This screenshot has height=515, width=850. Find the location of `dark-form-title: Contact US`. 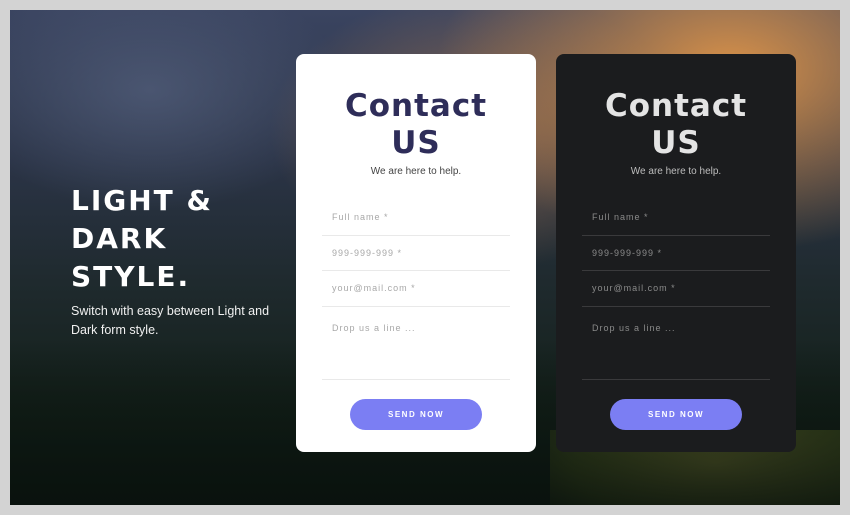

dark-form-title: Contact US is located at coordinates (676, 124).